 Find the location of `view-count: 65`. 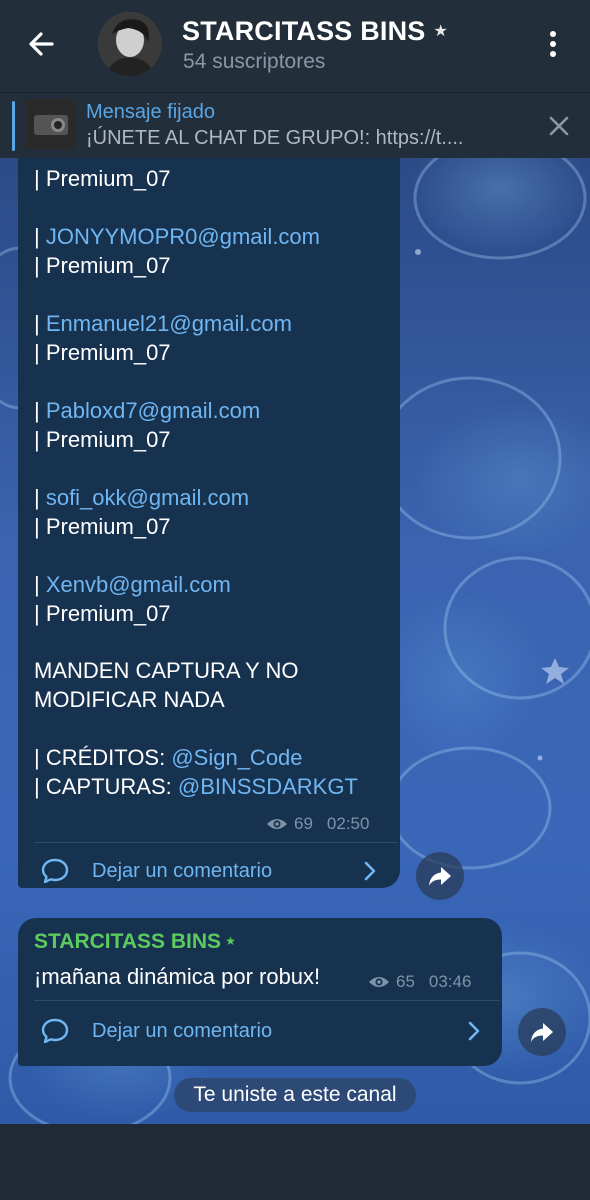

view-count: 65 is located at coordinates (405, 981).